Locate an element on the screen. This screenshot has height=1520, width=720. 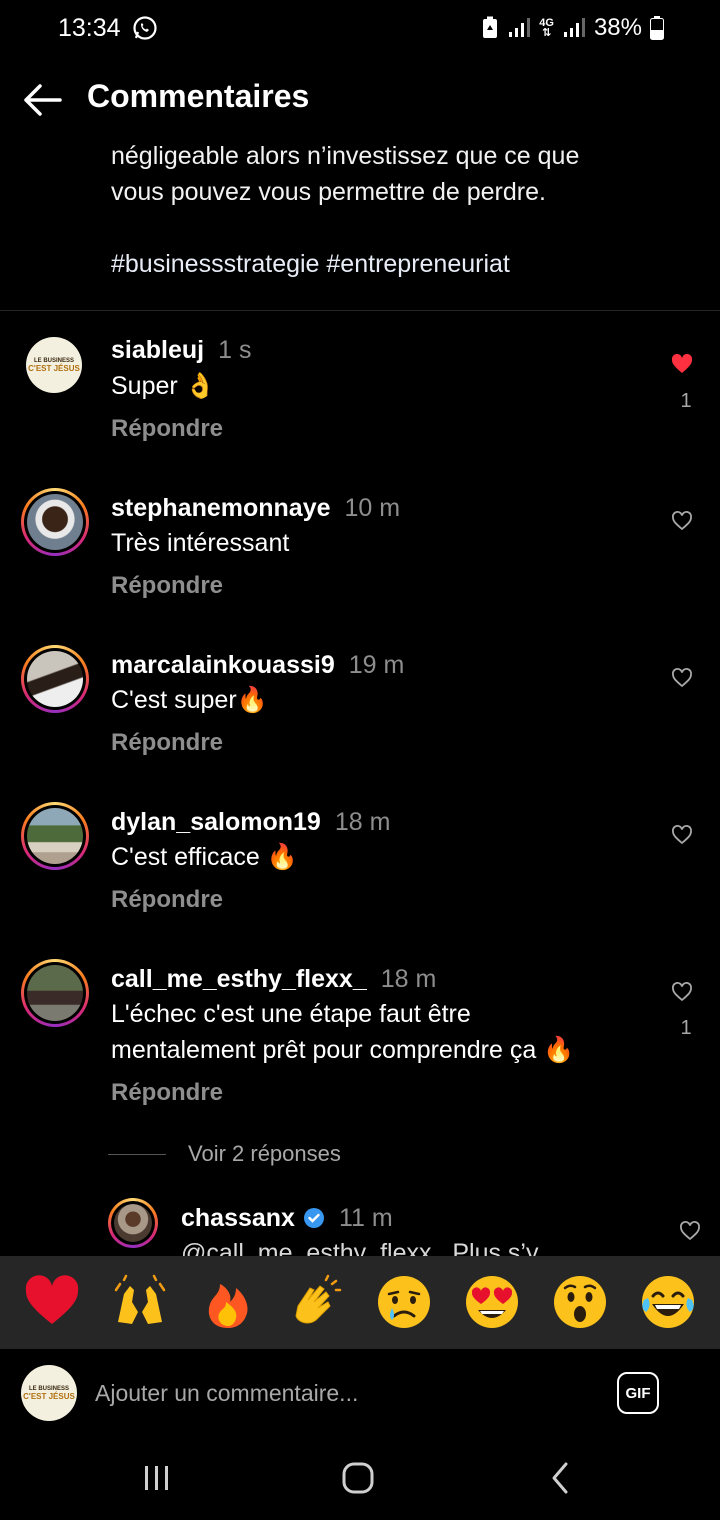
status-bar: 13:34 4G ⇅ 38% is located at coordinates (360, 30).